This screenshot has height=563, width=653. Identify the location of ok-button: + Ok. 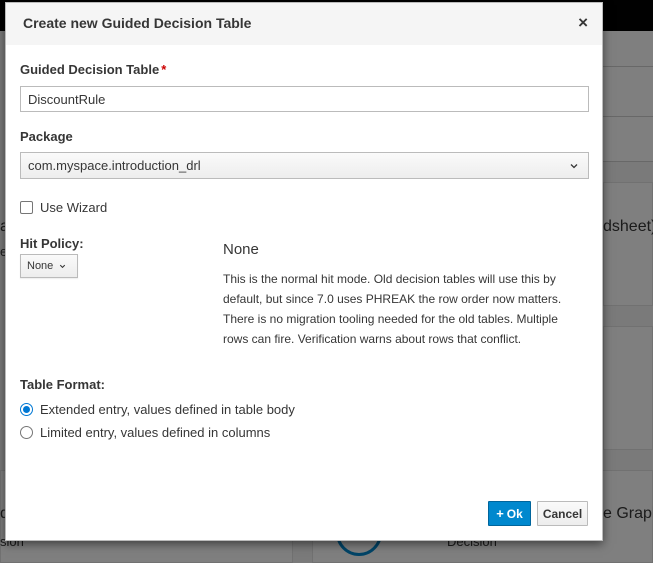
(509, 513).